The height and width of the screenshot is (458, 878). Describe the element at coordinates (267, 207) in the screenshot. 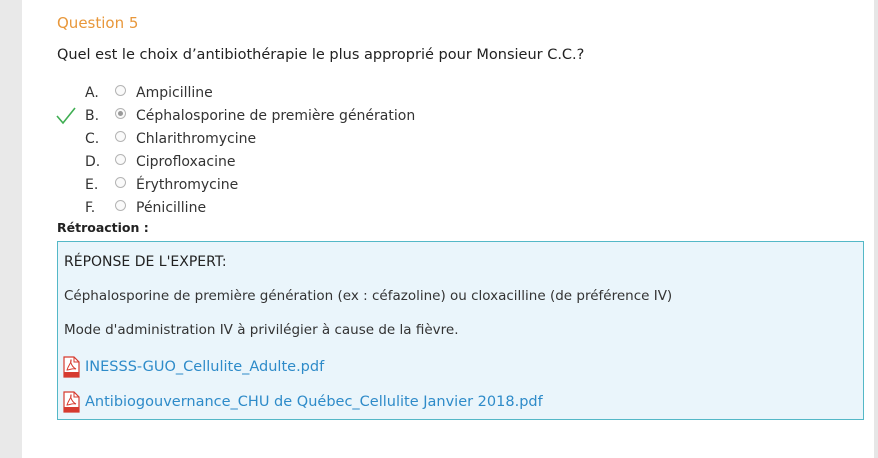

I see `option-f: F. Pénicilline` at that location.